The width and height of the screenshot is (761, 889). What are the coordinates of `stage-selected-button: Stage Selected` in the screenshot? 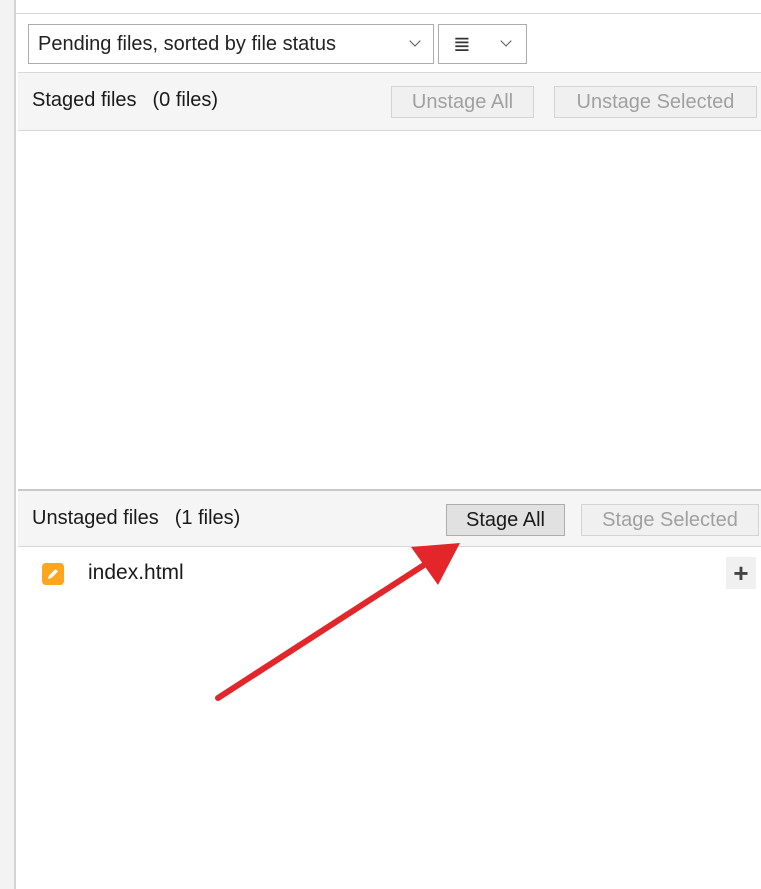 It's located at (670, 520).